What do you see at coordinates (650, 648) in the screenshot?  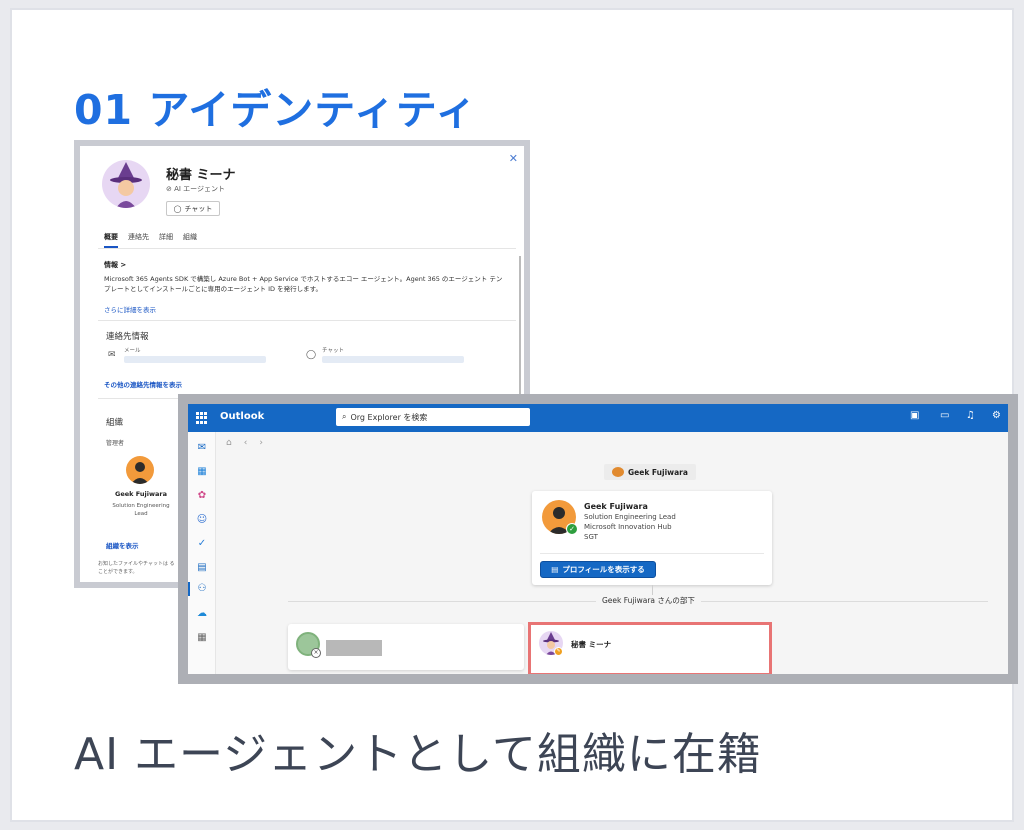 I see `agent-report-card: ✎ 秘書 ミーナ` at bounding box center [650, 648].